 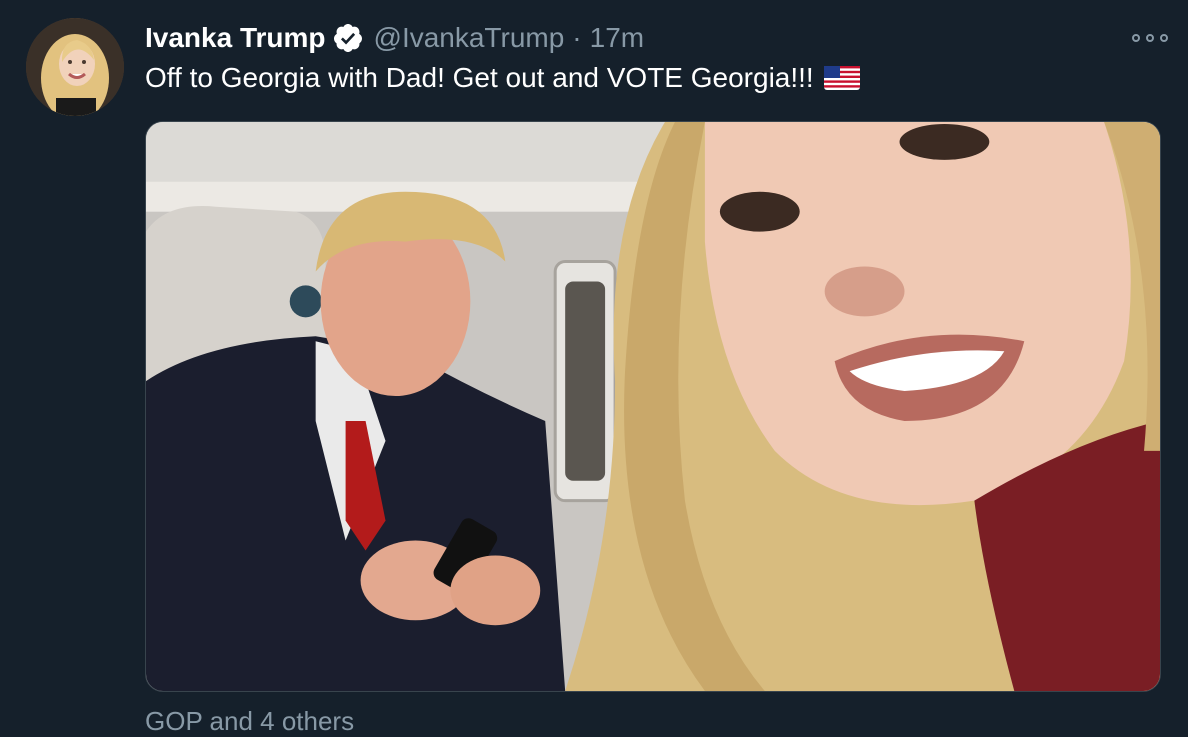 I want to click on us-flag-emoji, so click(x=841, y=78).